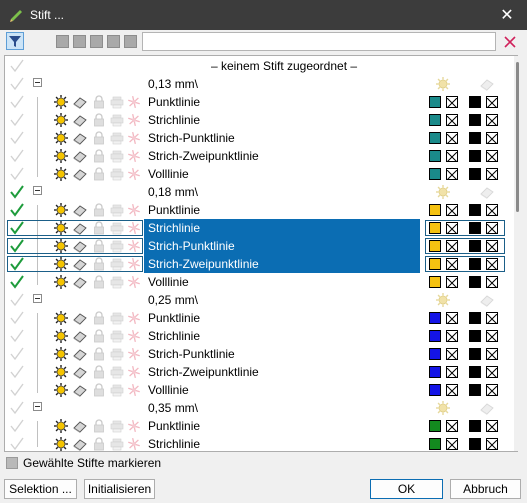 Image resolution: width=527 pixels, height=503 pixels. What do you see at coordinates (261, 390) in the screenshot?
I see `pen-row: Volllinie` at bounding box center [261, 390].